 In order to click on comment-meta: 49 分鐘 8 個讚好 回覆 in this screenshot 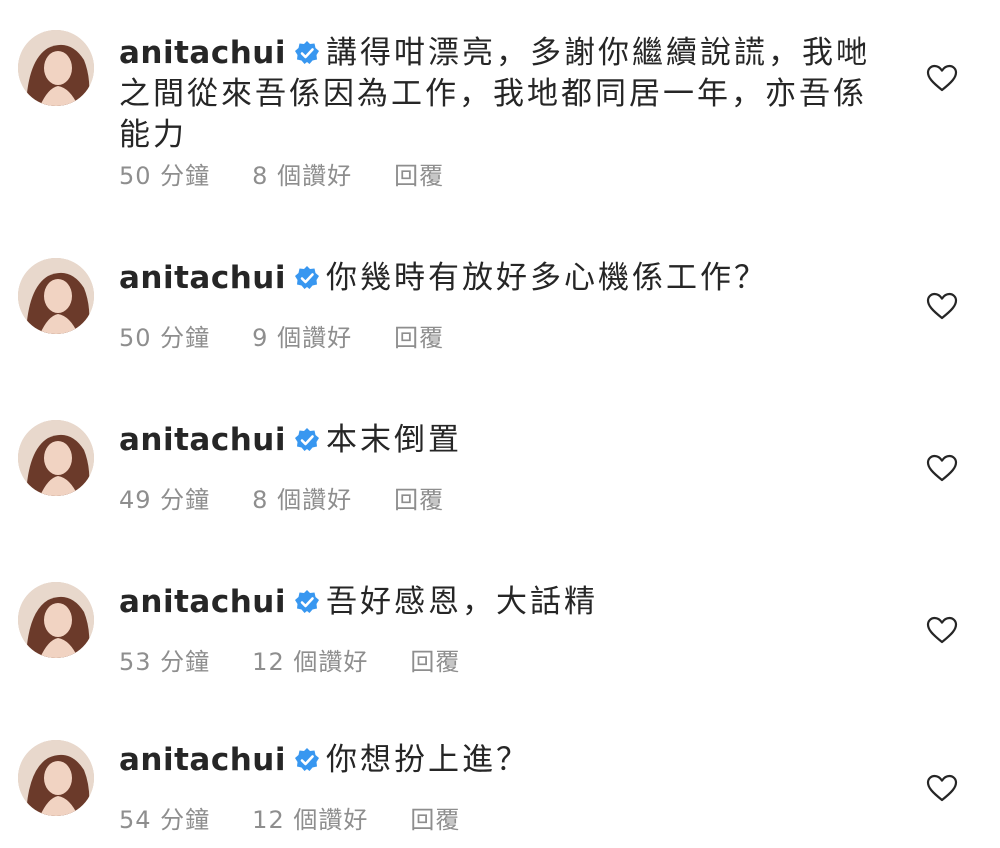, I will do `click(281, 497)`.